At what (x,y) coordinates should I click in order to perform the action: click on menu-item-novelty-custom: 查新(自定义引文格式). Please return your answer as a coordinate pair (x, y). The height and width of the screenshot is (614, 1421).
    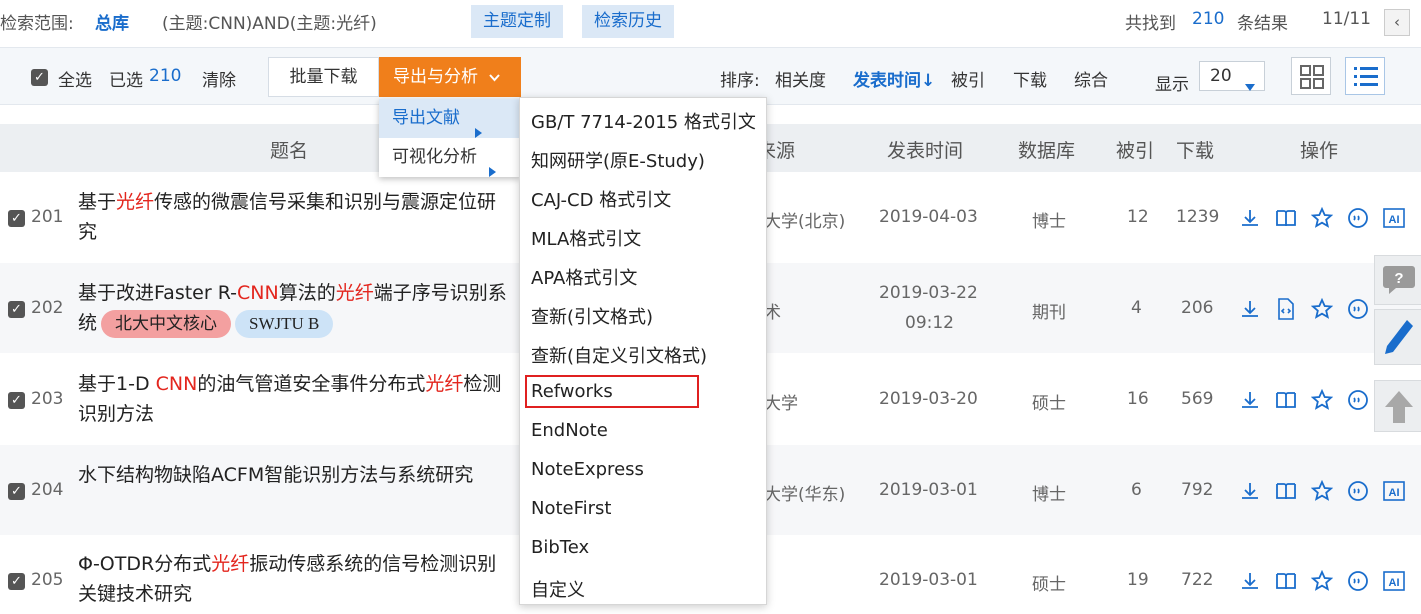
    Looking at the image, I should click on (619, 355).